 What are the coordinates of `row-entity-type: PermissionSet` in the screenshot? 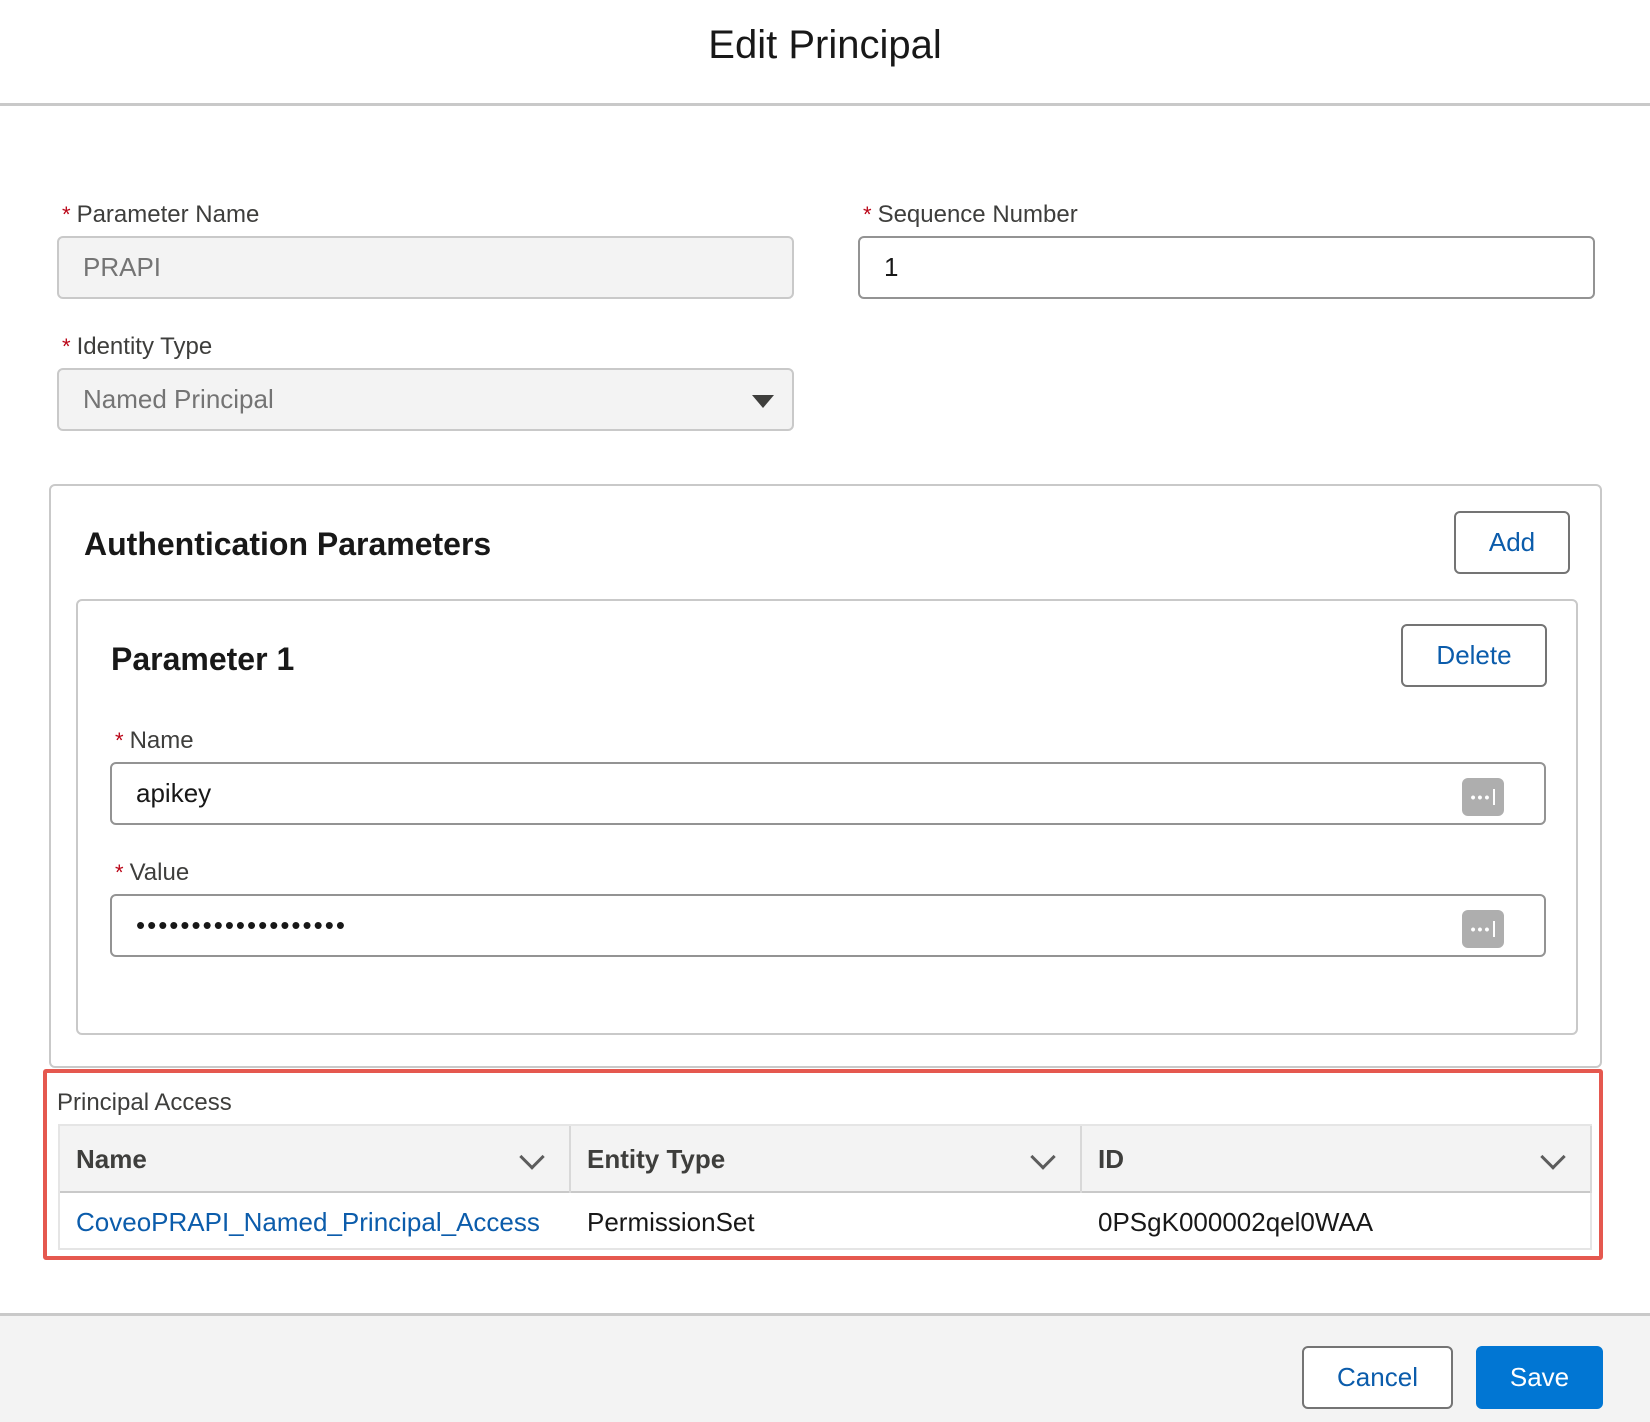 It's located at (671, 1222).